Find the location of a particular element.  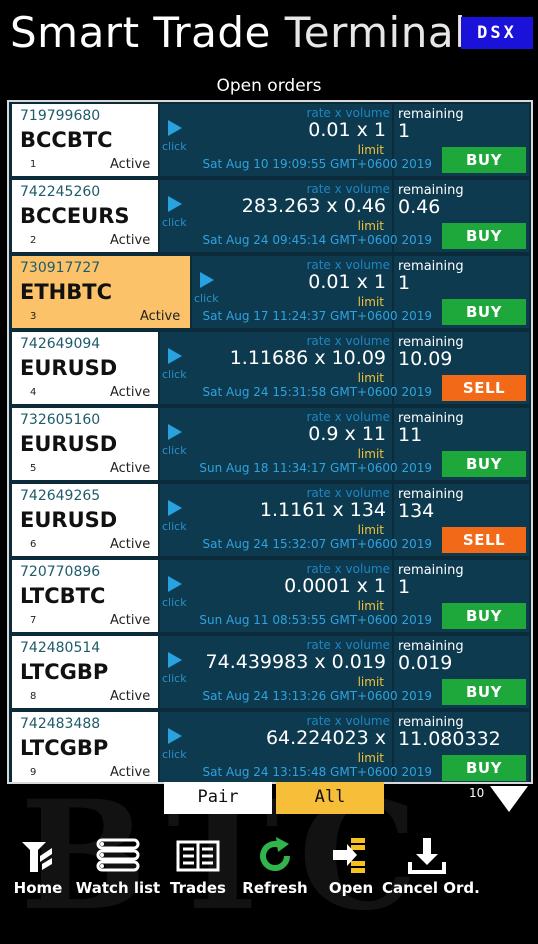

open-orders-icon is located at coordinates (349, 855).